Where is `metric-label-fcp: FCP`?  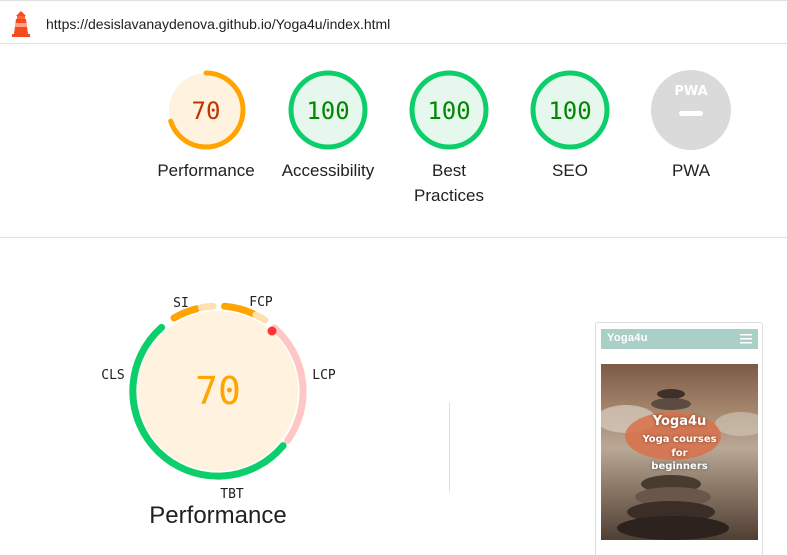 metric-label-fcp: FCP is located at coordinates (261, 302).